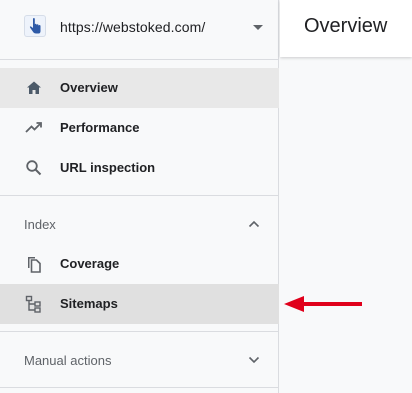 Image resolution: width=412 pixels, height=393 pixels. I want to click on page-title: Overview, so click(346, 26).